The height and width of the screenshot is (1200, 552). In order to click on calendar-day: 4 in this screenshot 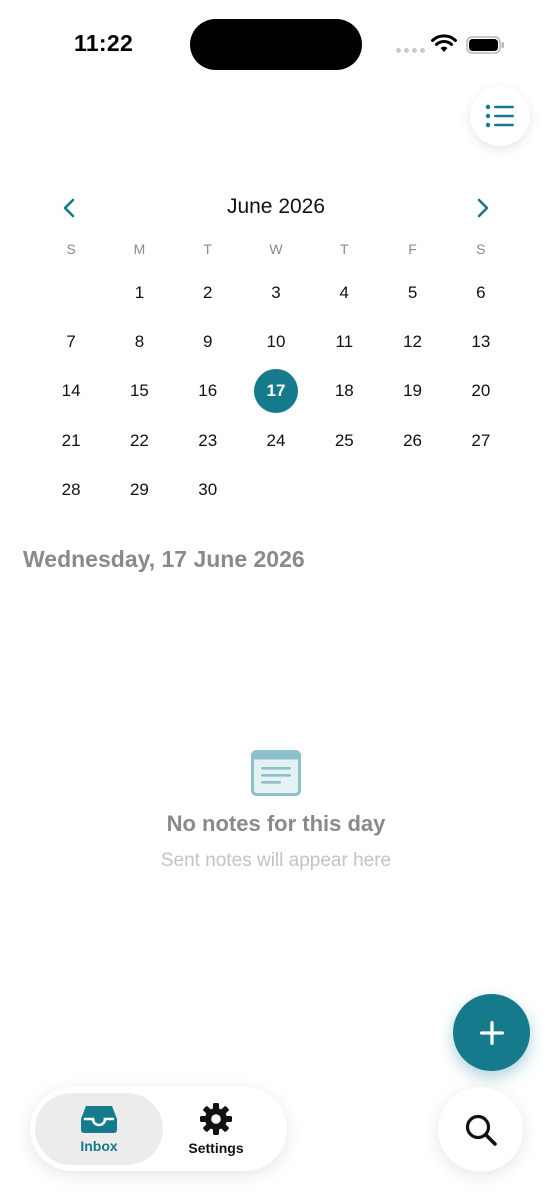, I will do `click(344, 292)`.